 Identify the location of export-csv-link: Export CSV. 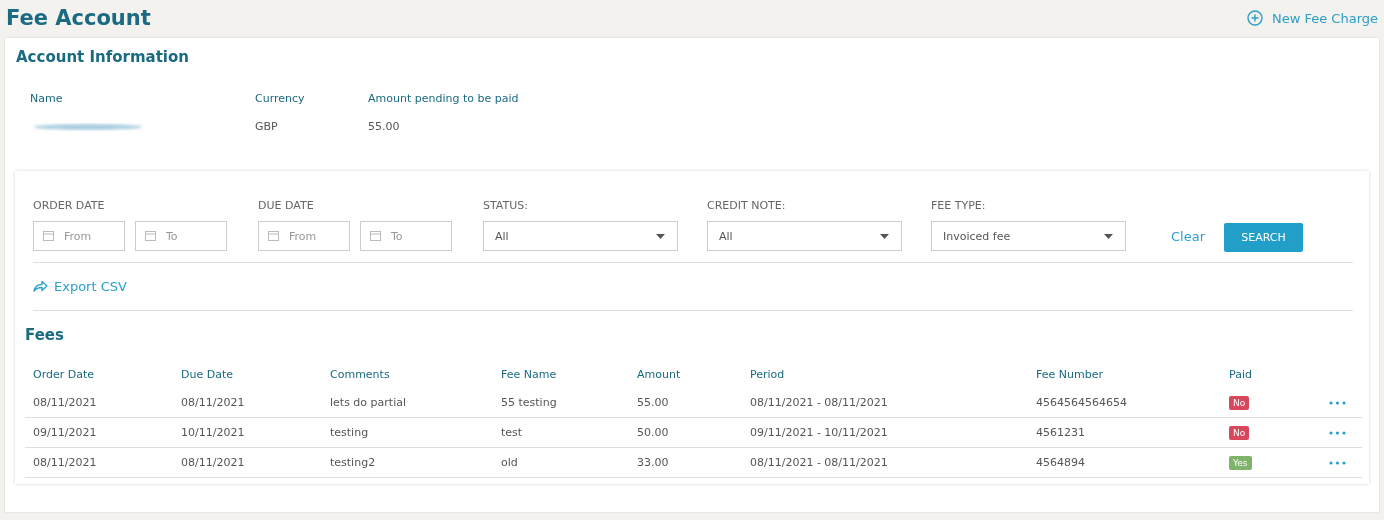
(80, 286).